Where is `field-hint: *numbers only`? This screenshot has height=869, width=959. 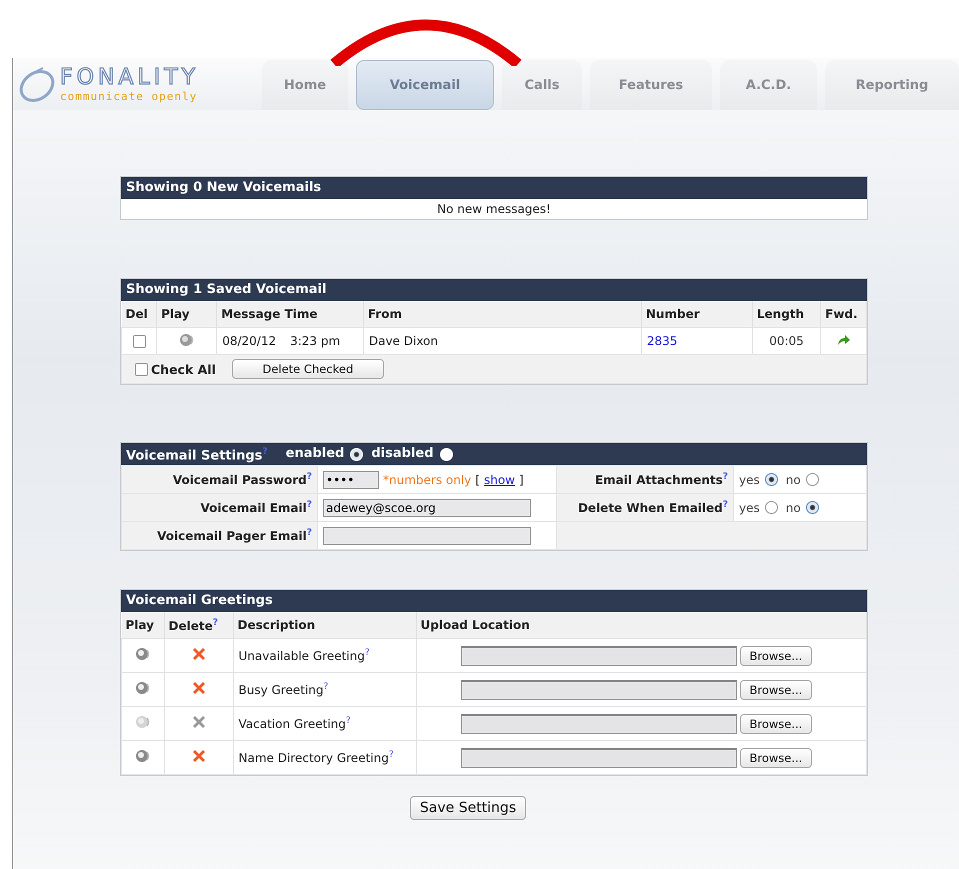
field-hint: *numbers only is located at coordinates (427, 479).